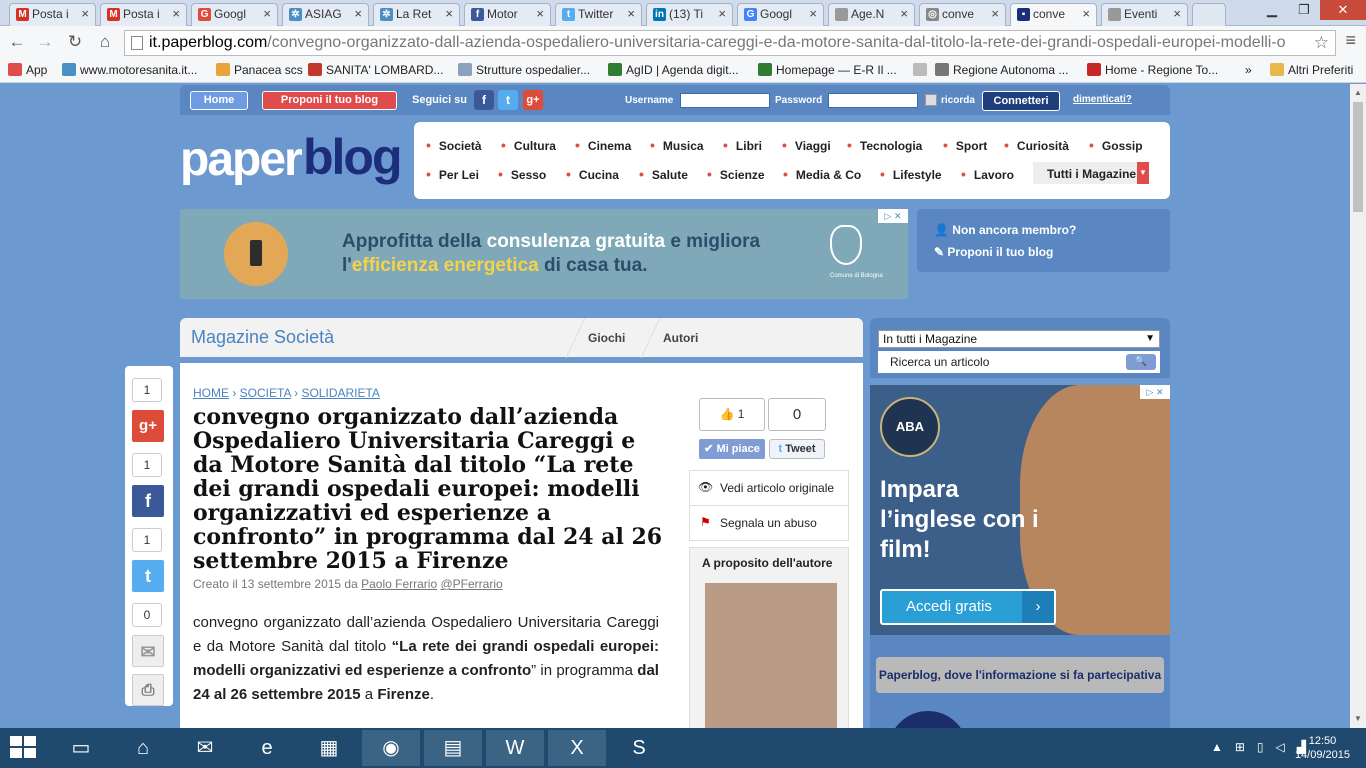 The width and height of the screenshot is (1366, 768). What do you see at coordinates (592, 174) in the screenshot?
I see `category-link: Cucina` at bounding box center [592, 174].